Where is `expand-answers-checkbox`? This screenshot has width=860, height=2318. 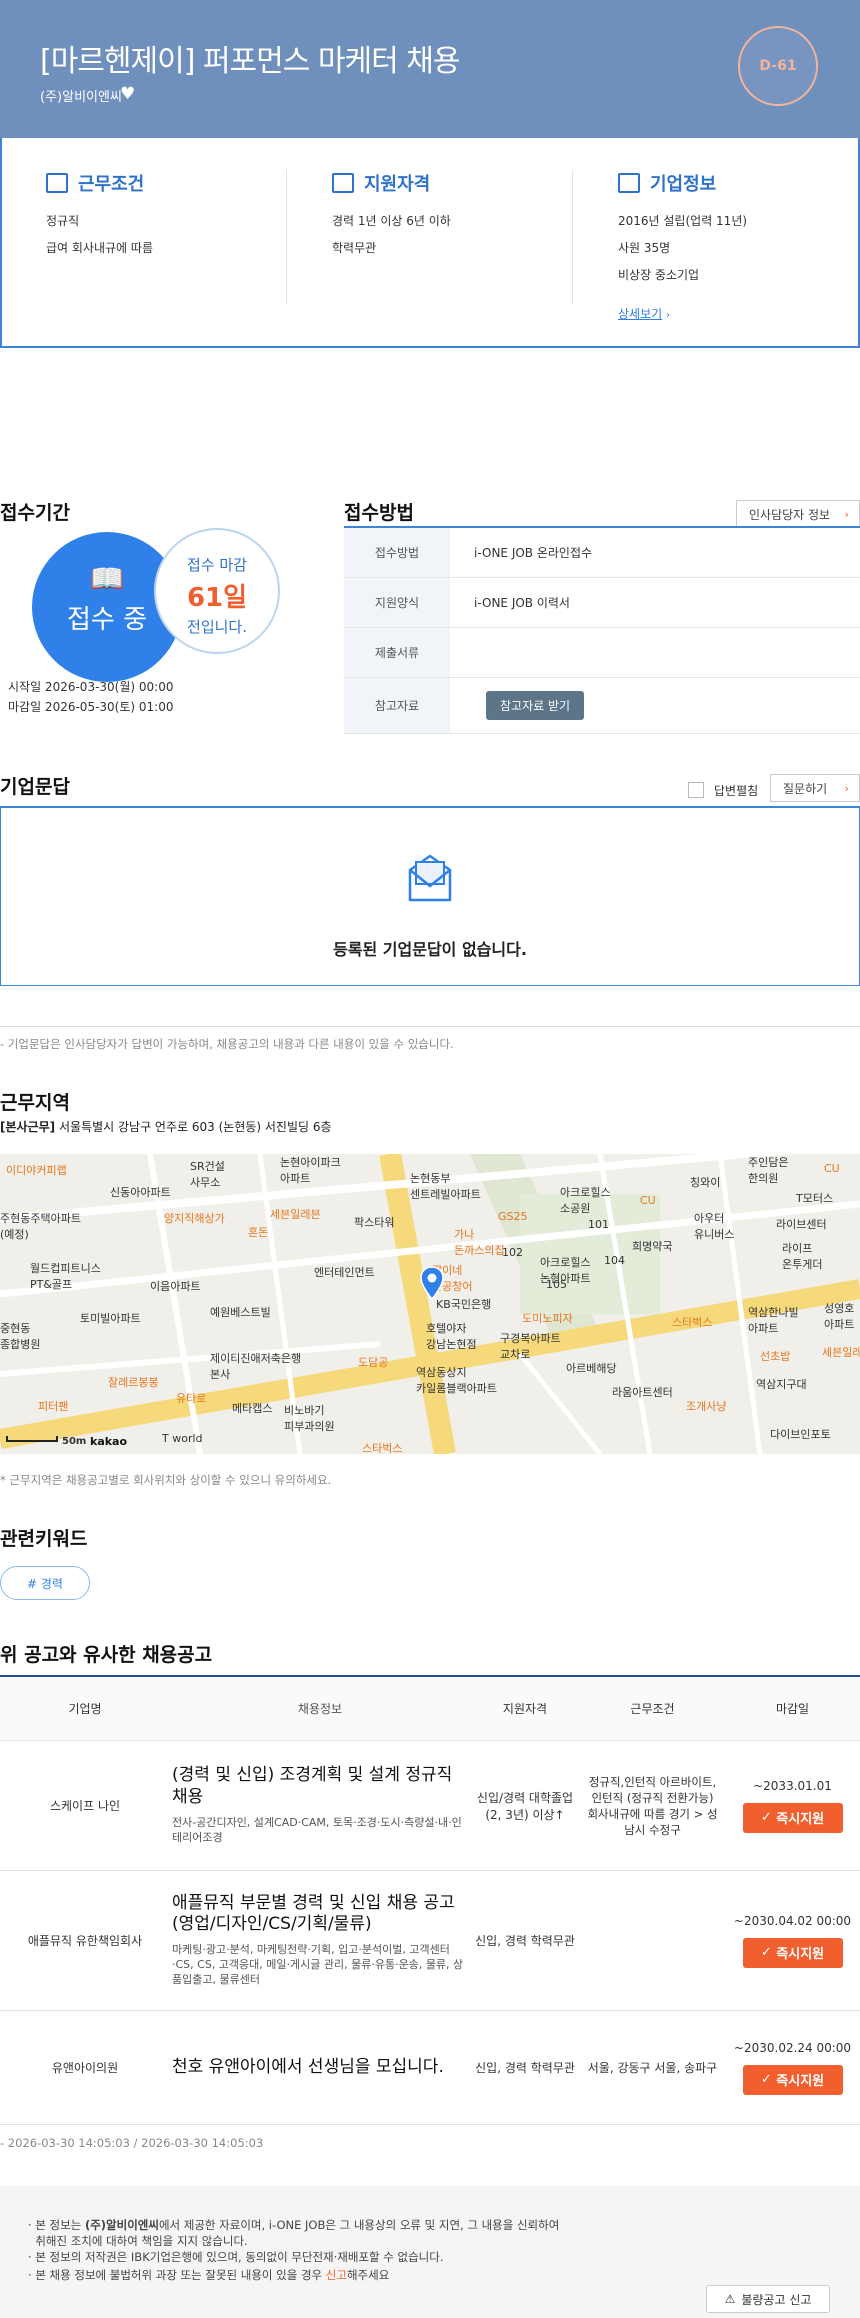 expand-answers-checkbox is located at coordinates (696, 790).